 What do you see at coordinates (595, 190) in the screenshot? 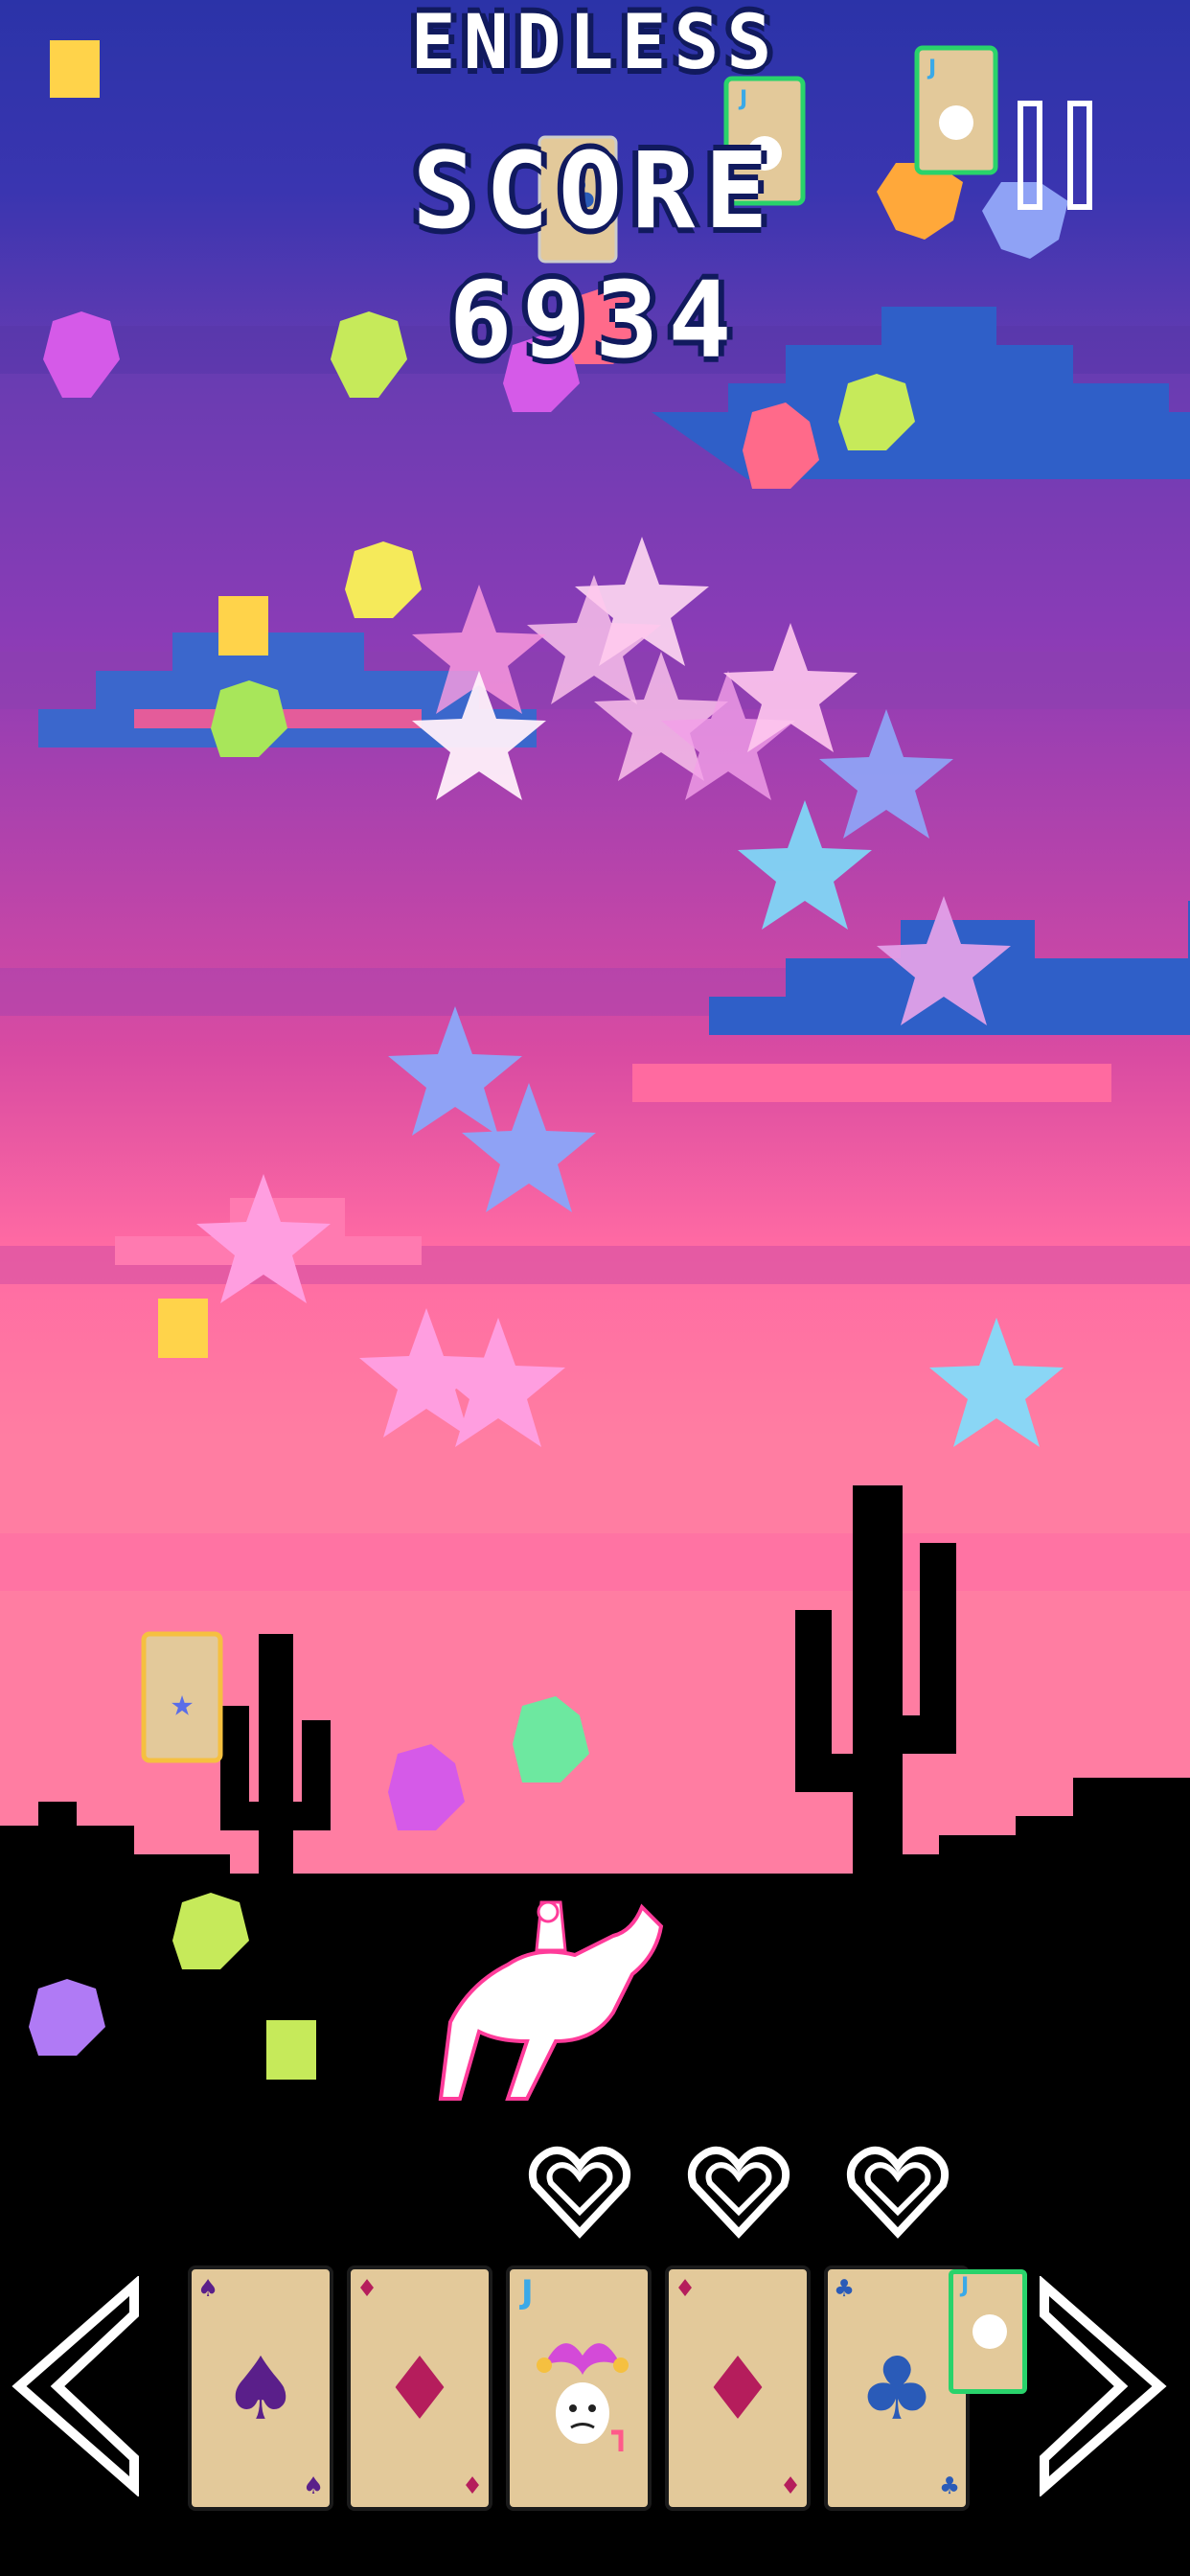
I see `score-label: SCORE` at bounding box center [595, 190].